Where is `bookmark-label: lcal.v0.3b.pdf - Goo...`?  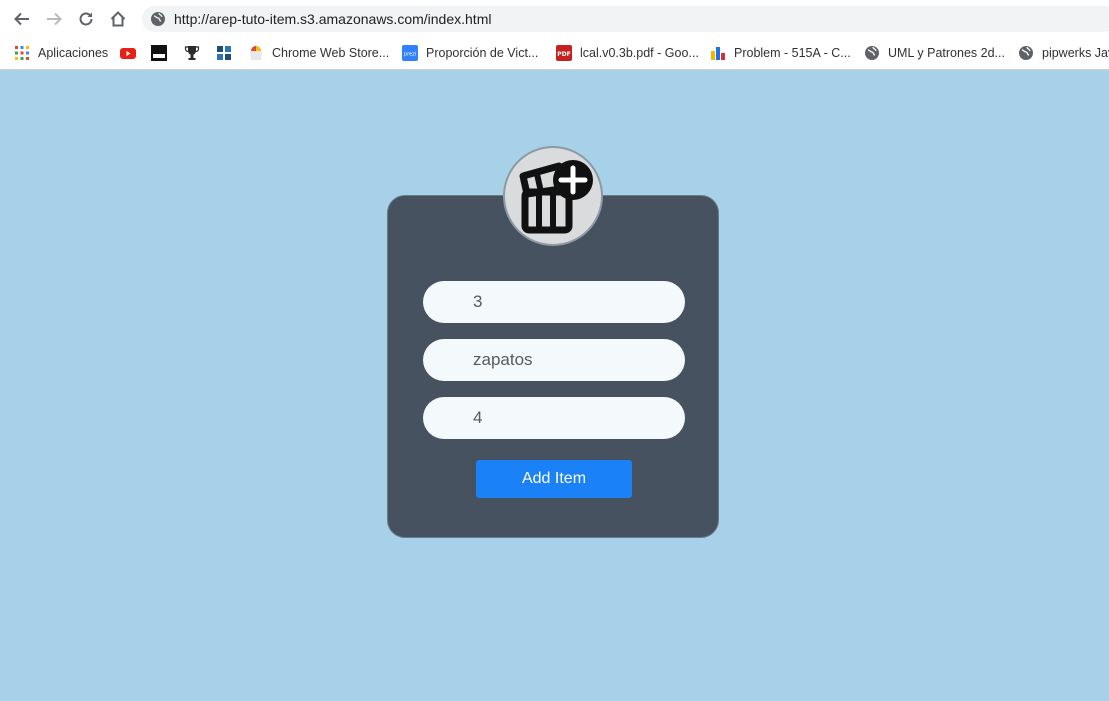 bookmark-label: lcal.v0.3b.pdf - Goo... is located at coordinates (639, 53).